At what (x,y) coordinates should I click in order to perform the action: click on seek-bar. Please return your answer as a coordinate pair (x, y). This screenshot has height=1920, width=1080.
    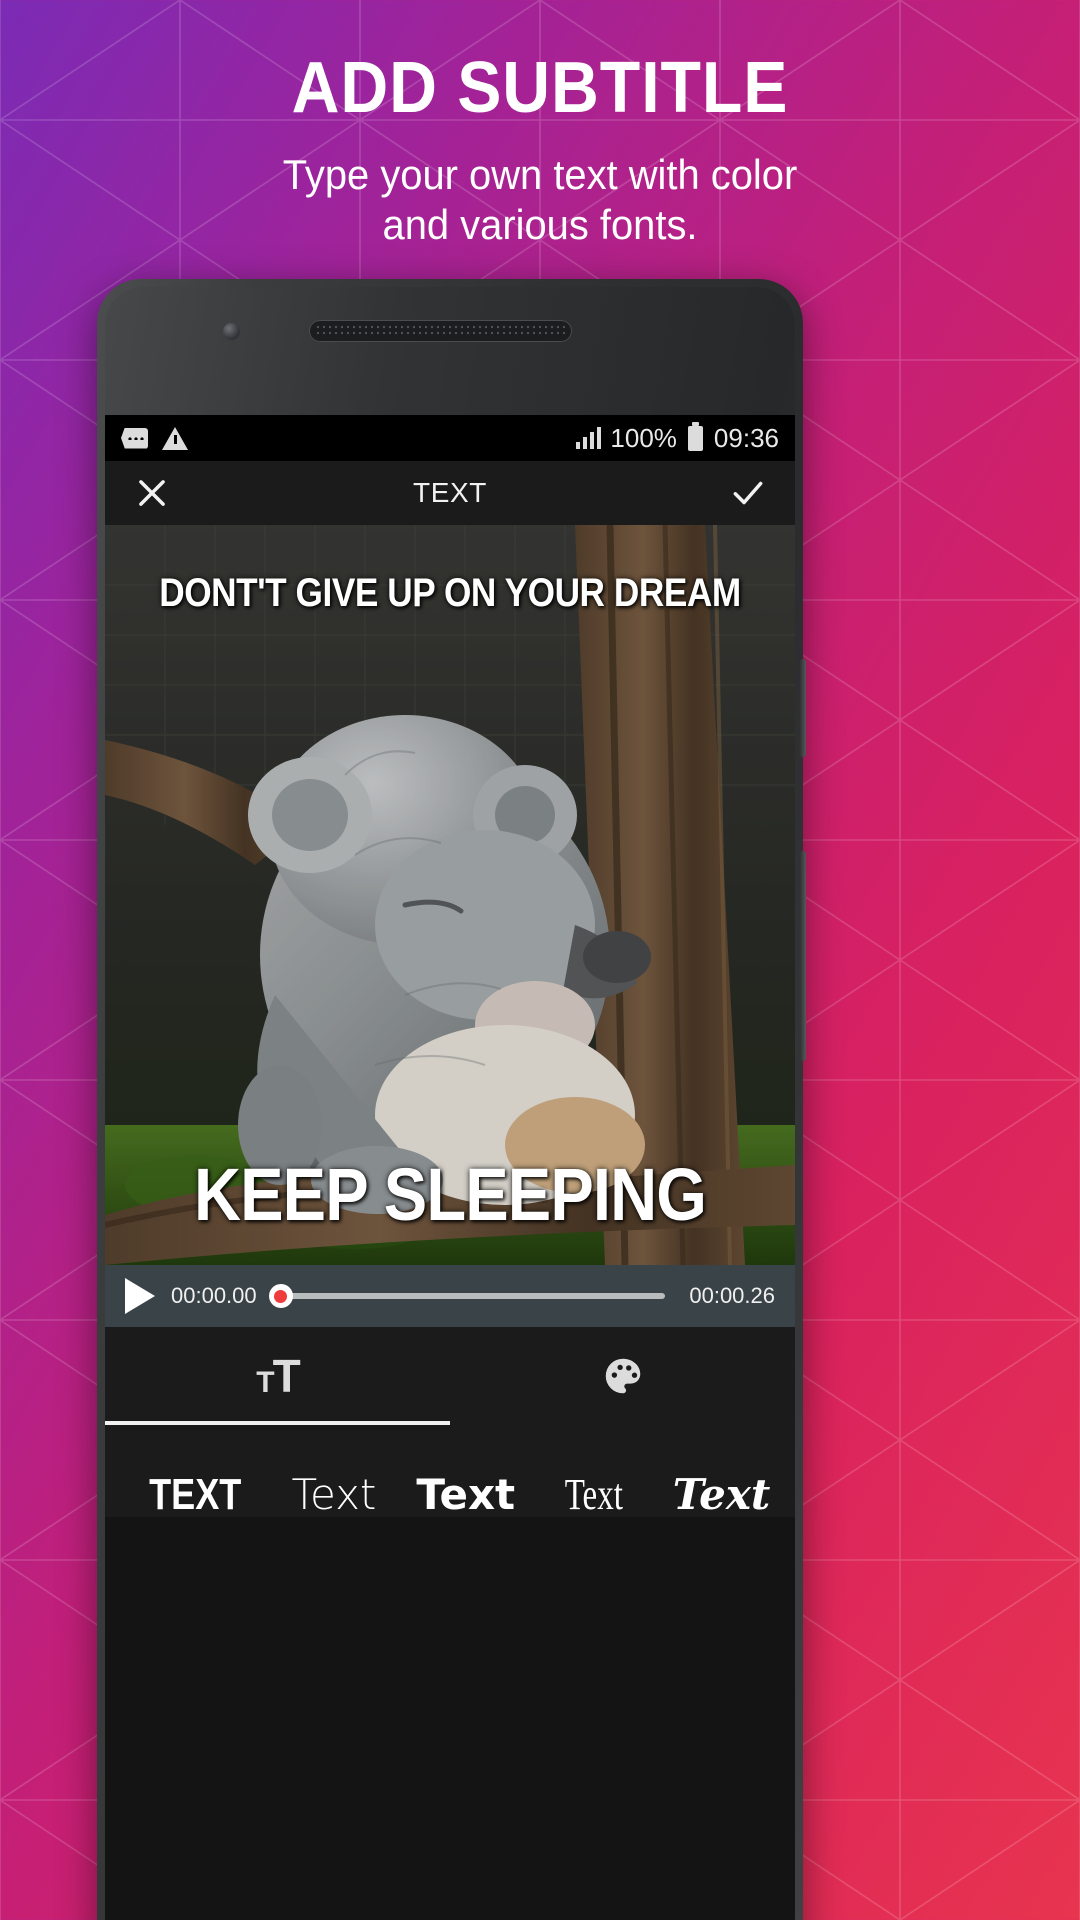
    Looking at the image, I should click on (467, 1296).